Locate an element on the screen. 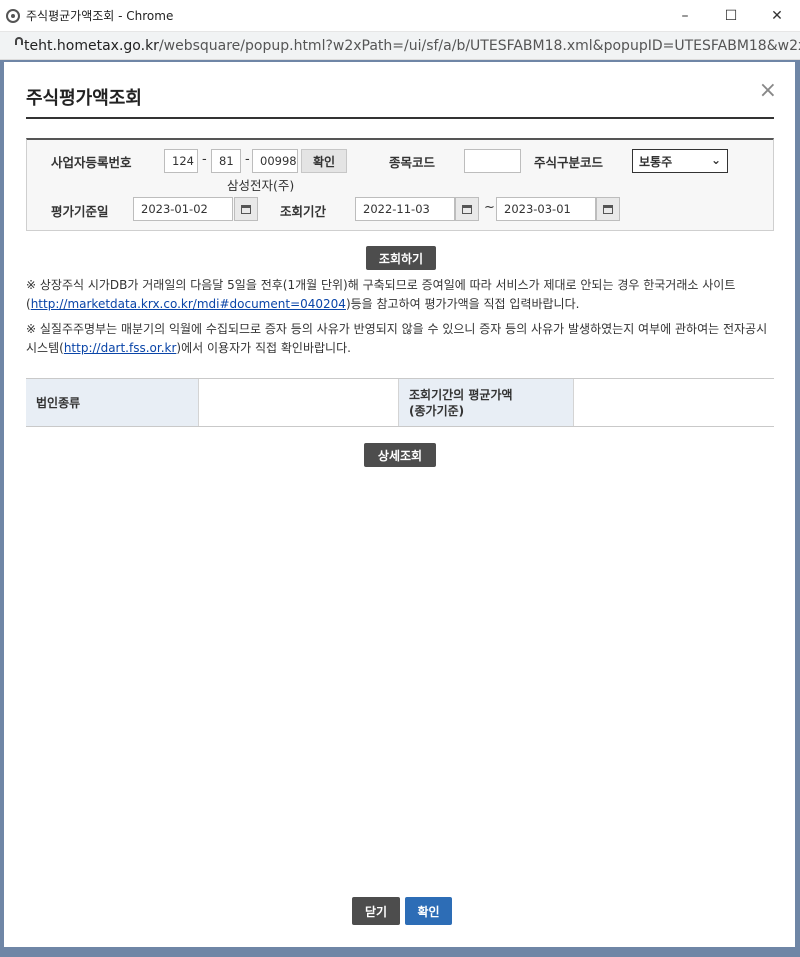 The width and height of the screenshot is (800, 957). eval-date-calendar-icon is located at coordinates (246, 209).